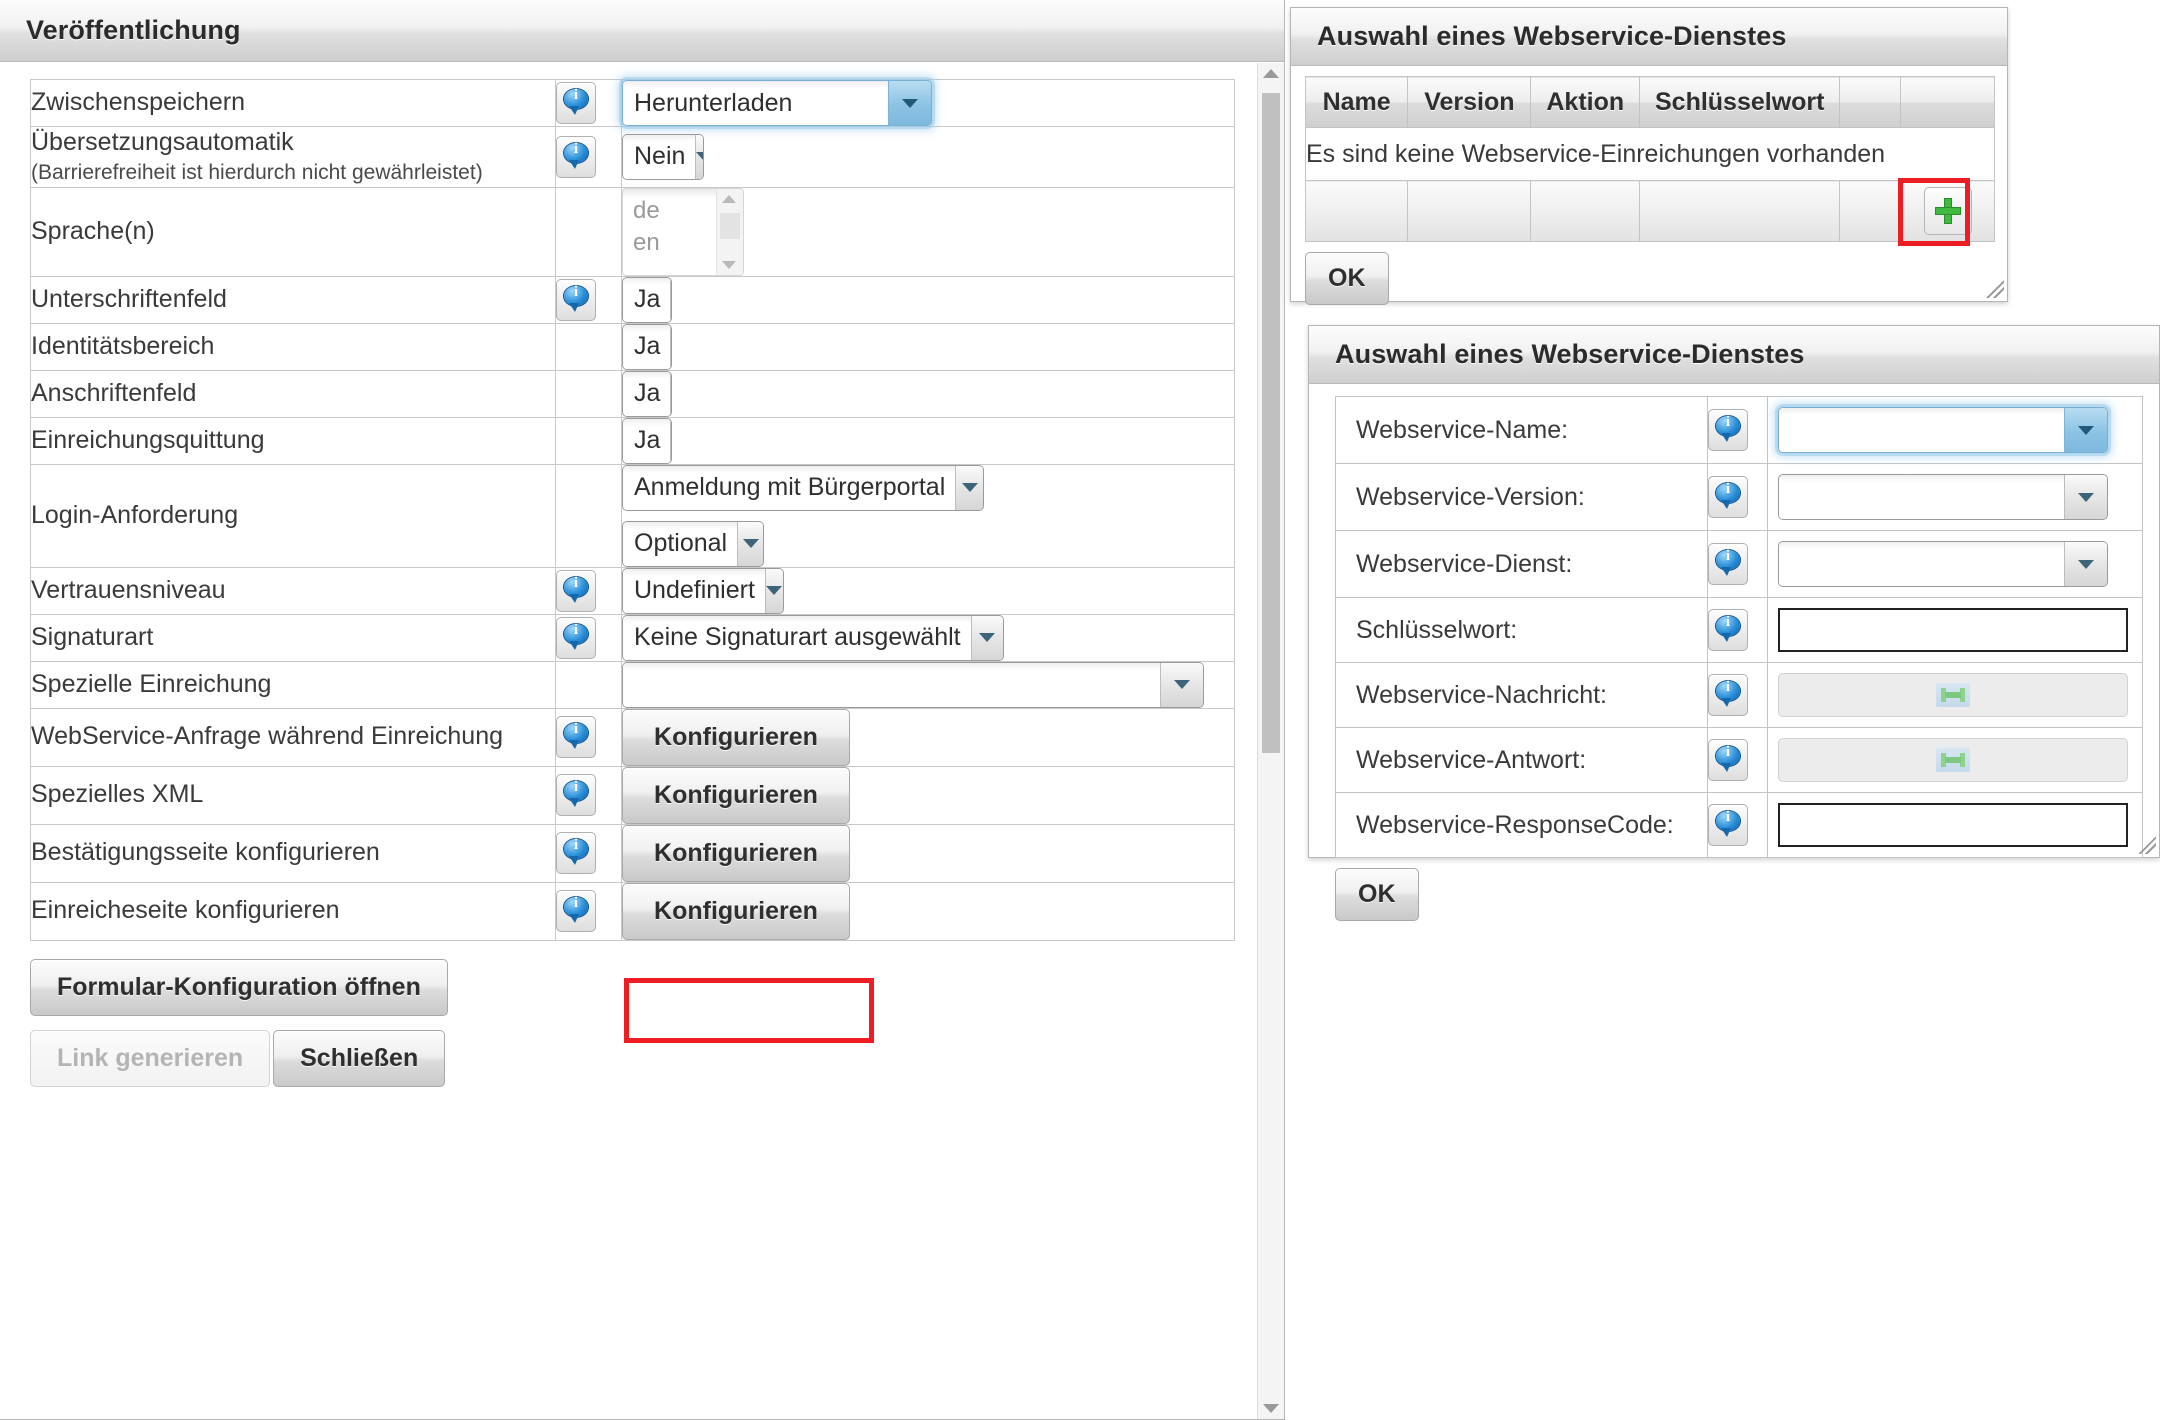  What do you see at coordinates (913, 684) in the screenshot?
I see `setting-select` at bounding box center [913, 684].